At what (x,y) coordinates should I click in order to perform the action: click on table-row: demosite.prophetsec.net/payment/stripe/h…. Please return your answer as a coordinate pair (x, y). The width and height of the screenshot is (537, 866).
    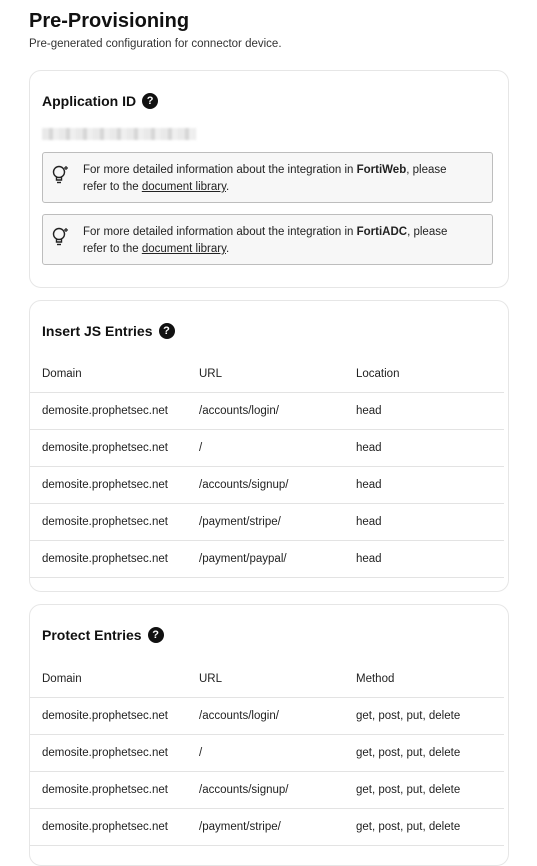
    Looking at the image, I should click on (267, 522).